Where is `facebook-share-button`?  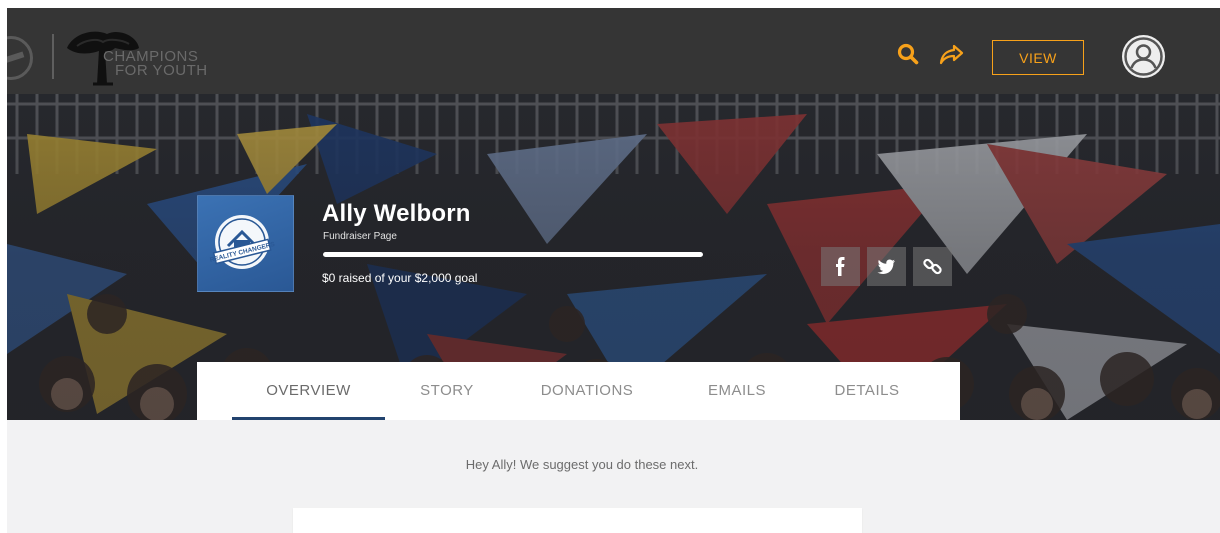 facebook-share-button is located at coordinates (840, 266).